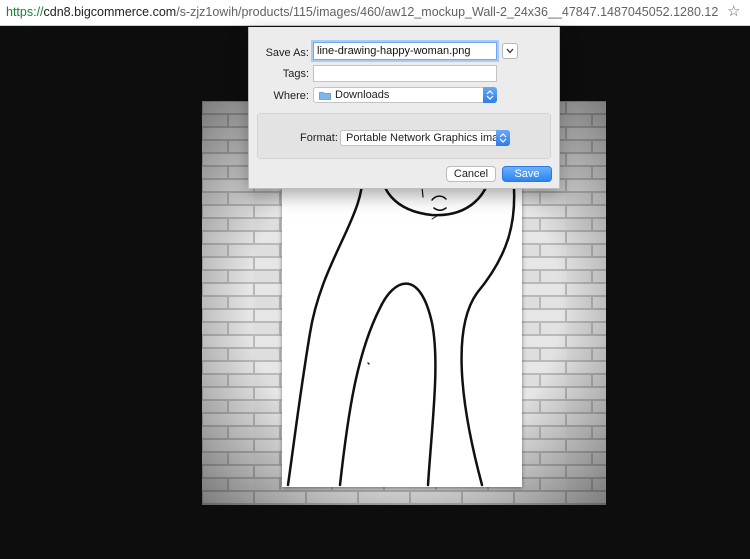 The image size is (750, 559). Describe the element at coordinates (25, 12) in the screenshot. I see `url-scheme: https://` at that location.